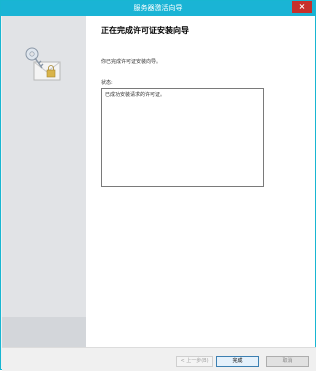 Image resolution: width=320 pixels, height=371 pixels. I want to click on intro-text: 你已完成许可证安装向导。, so click(131, 62).